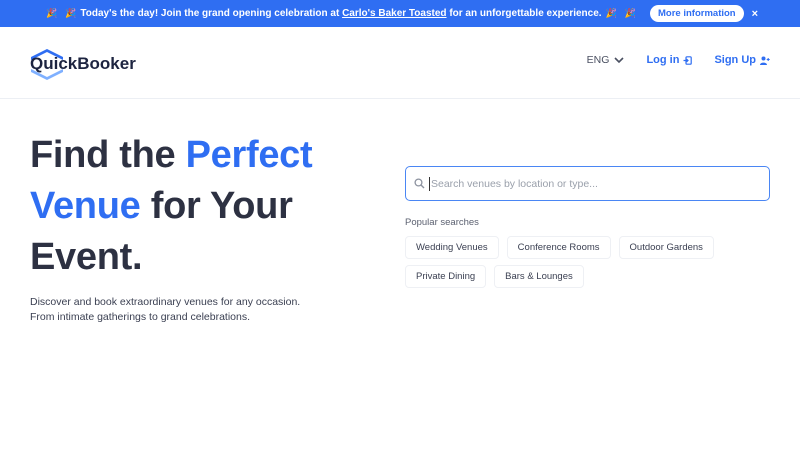  Describe the element at coordinates (85, 206) in the screenshot. I see `hero-title-highlight: Venue` at that location.